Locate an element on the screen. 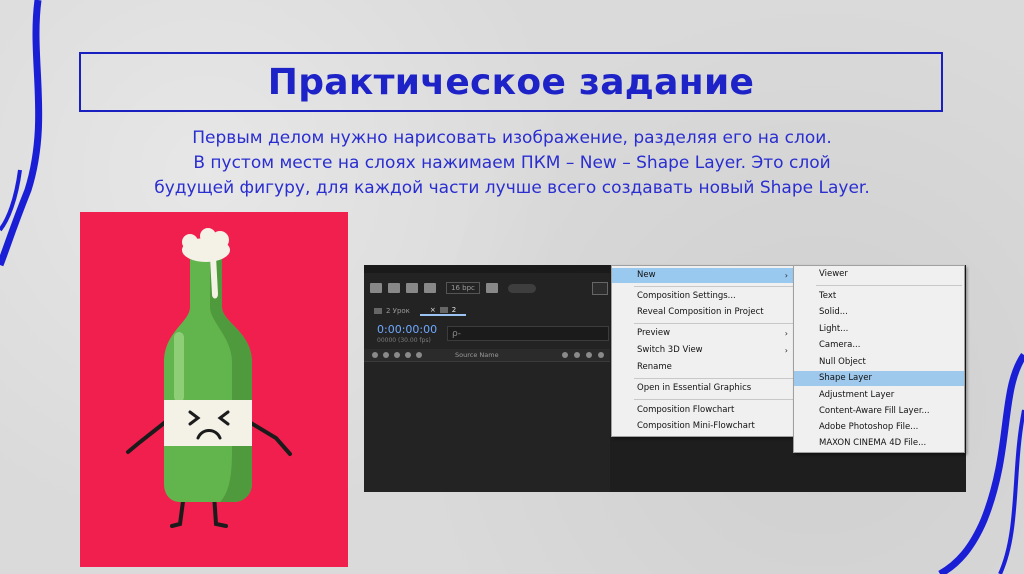 The height and width of the screenshot is (574, 1024). menu-item-reveal-composition: Reveal Composition in Project is located at coordinates (704, 312).